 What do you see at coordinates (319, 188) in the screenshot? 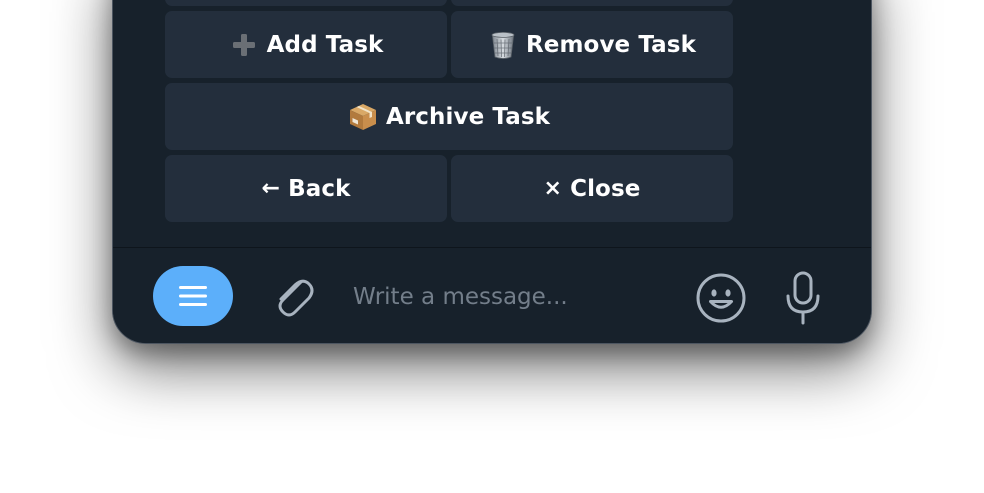
I see `back-label: Back` at bounding box center [319, 188].